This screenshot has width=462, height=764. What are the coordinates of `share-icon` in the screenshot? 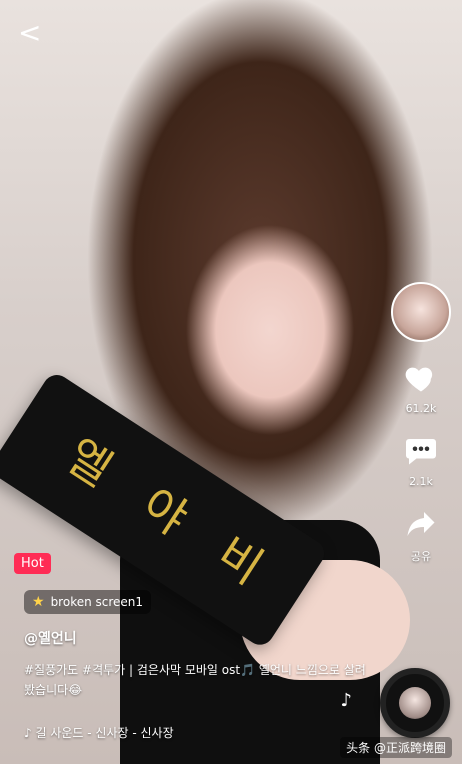 It's located at (421, 524).